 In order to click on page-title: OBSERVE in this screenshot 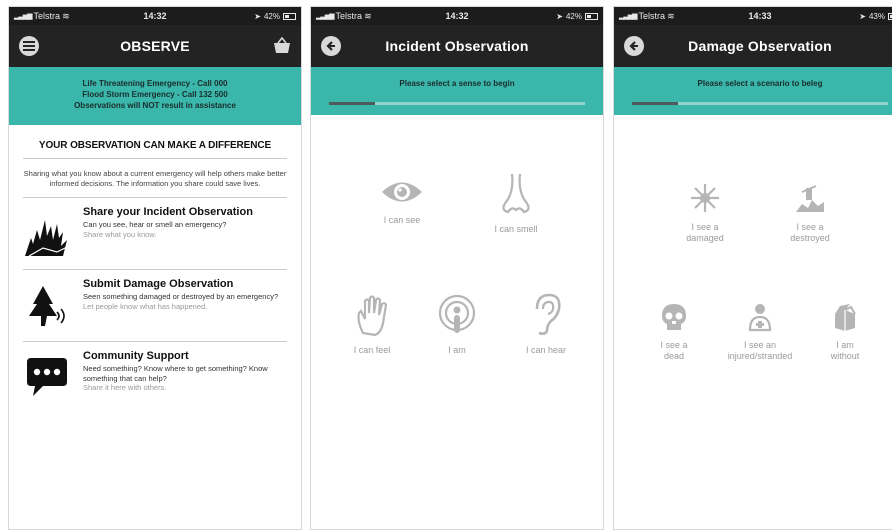, I will do `click(155, 46)`.